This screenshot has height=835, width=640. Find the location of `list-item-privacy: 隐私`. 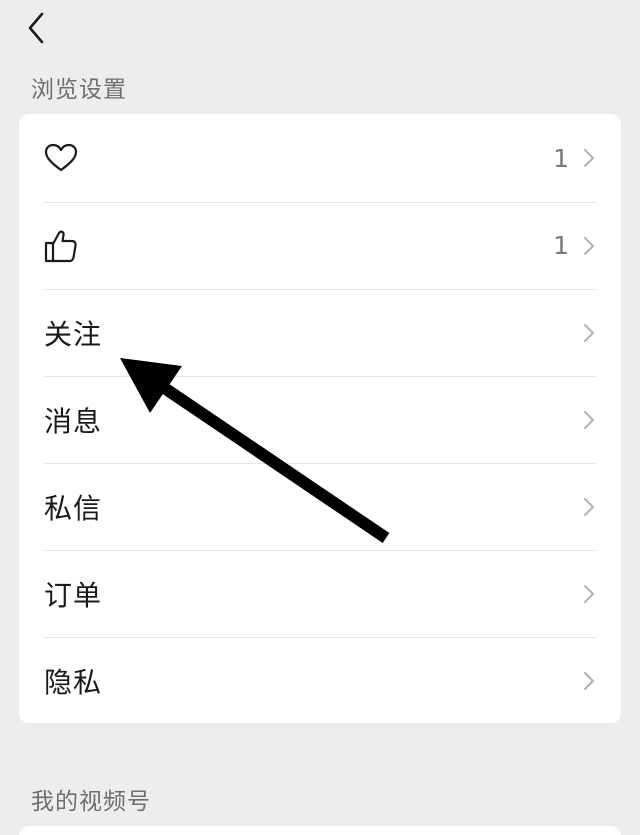

list-item-privacy: 隐私 is located at coordinates (320, 680).